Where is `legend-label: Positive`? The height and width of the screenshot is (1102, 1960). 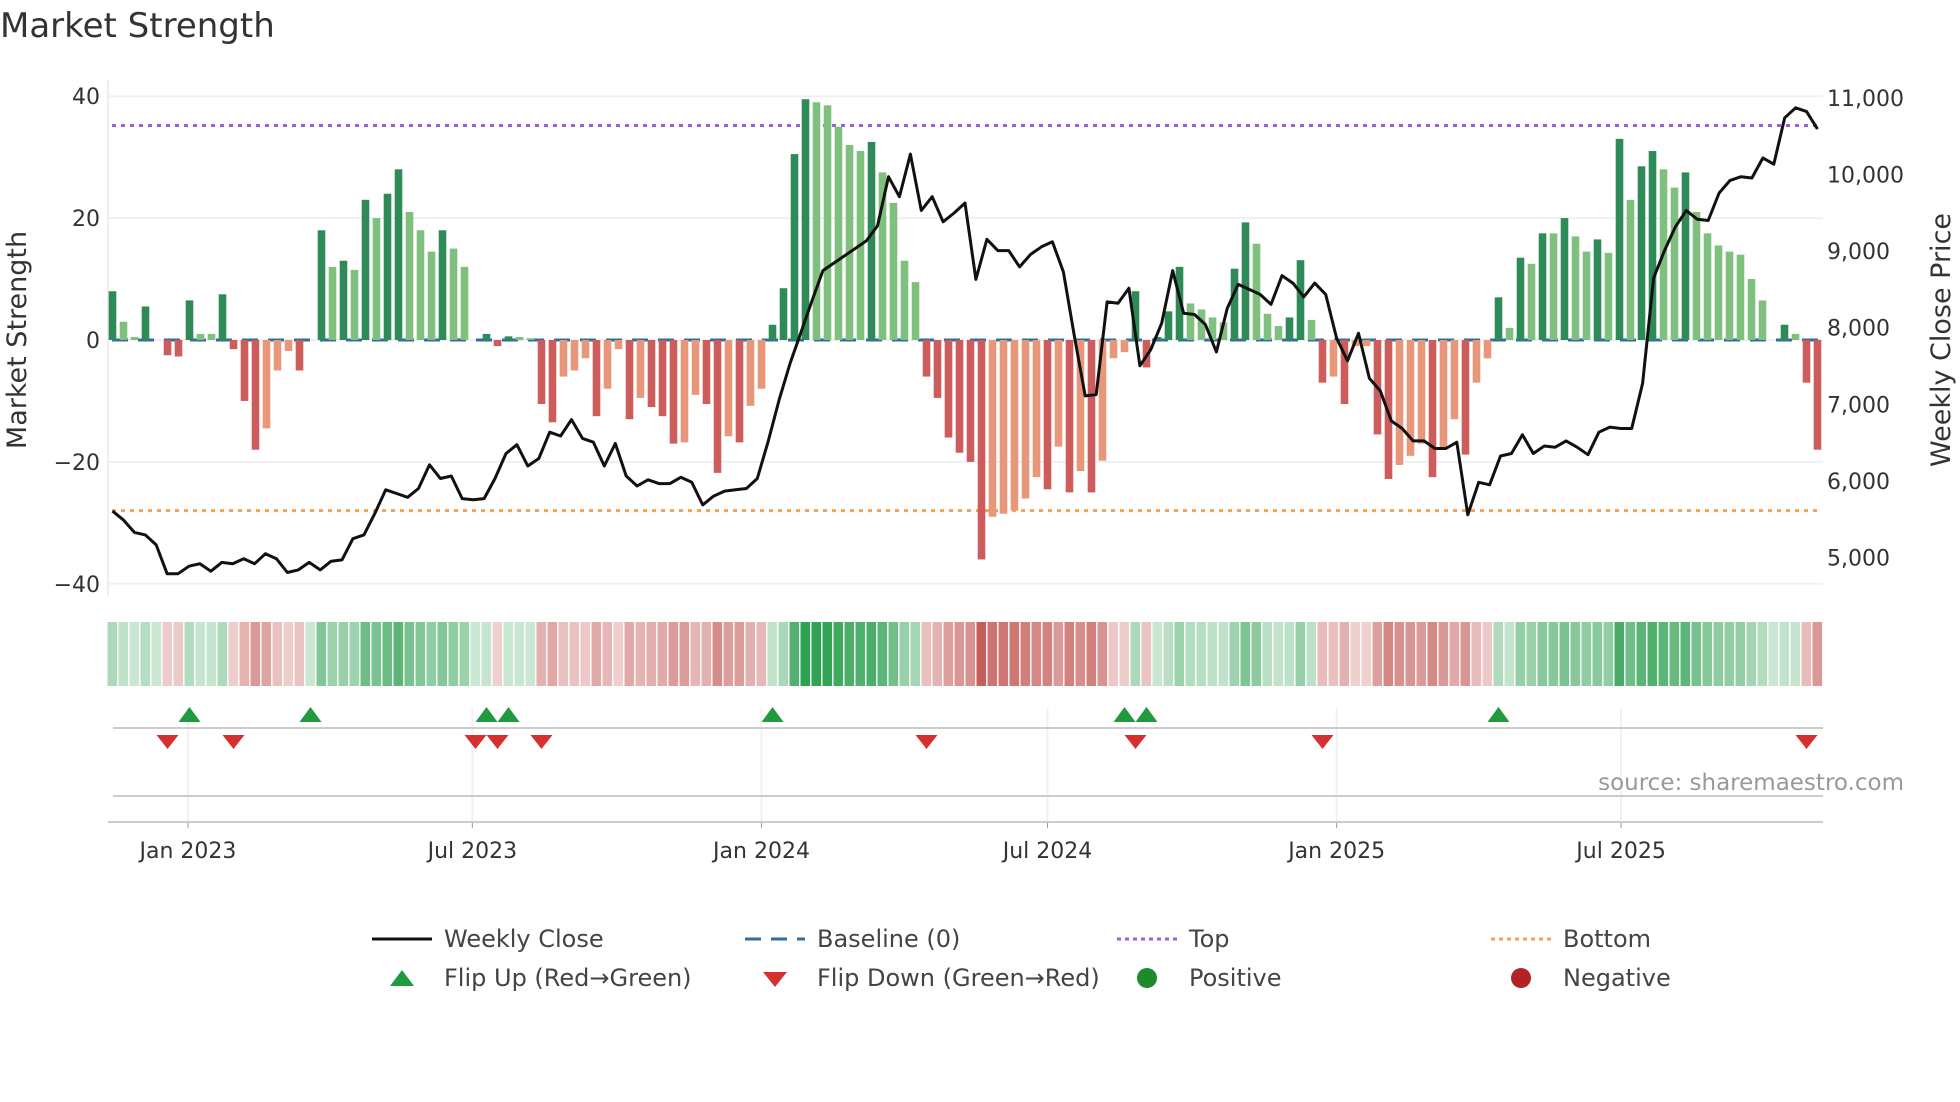
legend-label: Positive is located at coordinates (1235, 978).